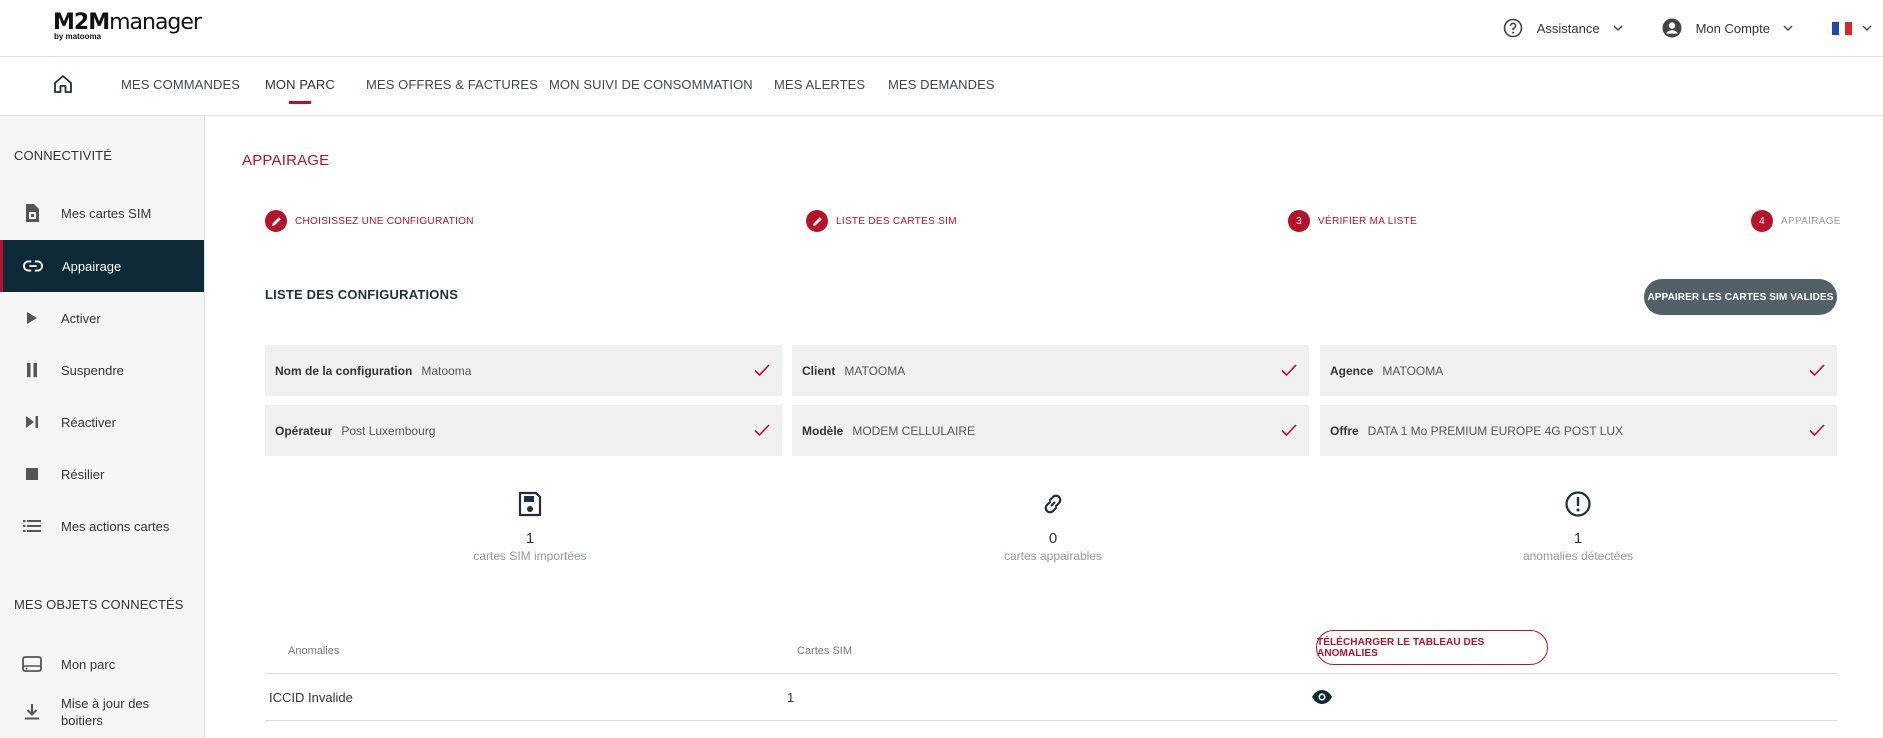  I want to click on save-icon, so click(530, 504).